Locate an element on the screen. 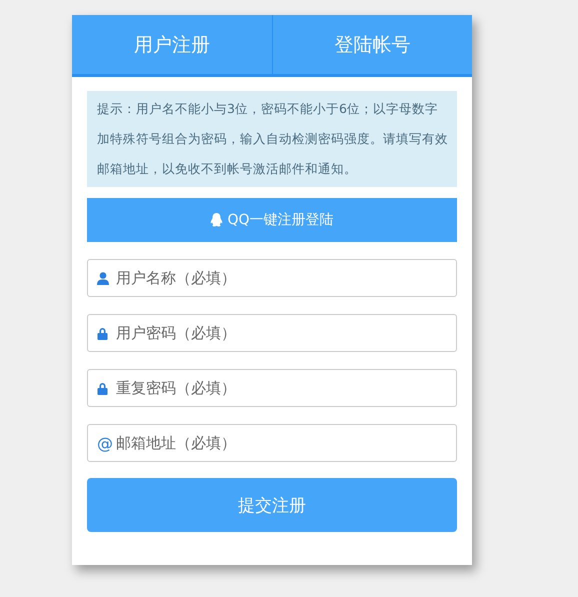 The image size is (578, 597). at-icon: @ is located at coordinates (105, 443).